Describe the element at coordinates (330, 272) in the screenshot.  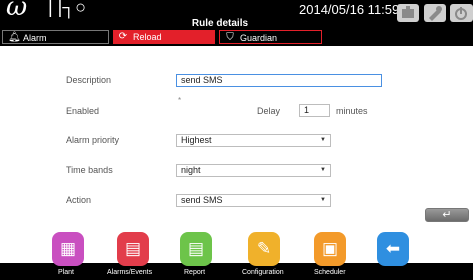
I see `nav-label-scheduler: Scheduler` at that location.